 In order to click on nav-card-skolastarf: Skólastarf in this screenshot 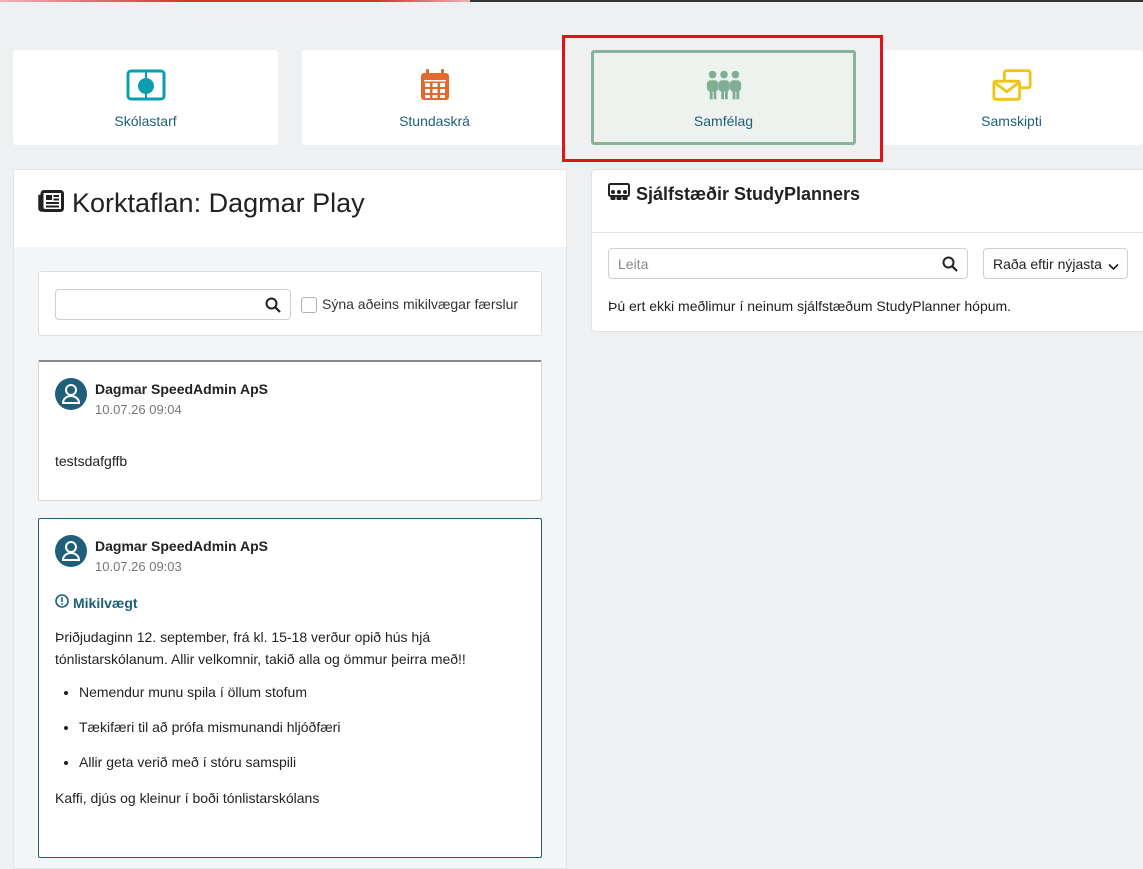, I will do `click(145, 97)`.